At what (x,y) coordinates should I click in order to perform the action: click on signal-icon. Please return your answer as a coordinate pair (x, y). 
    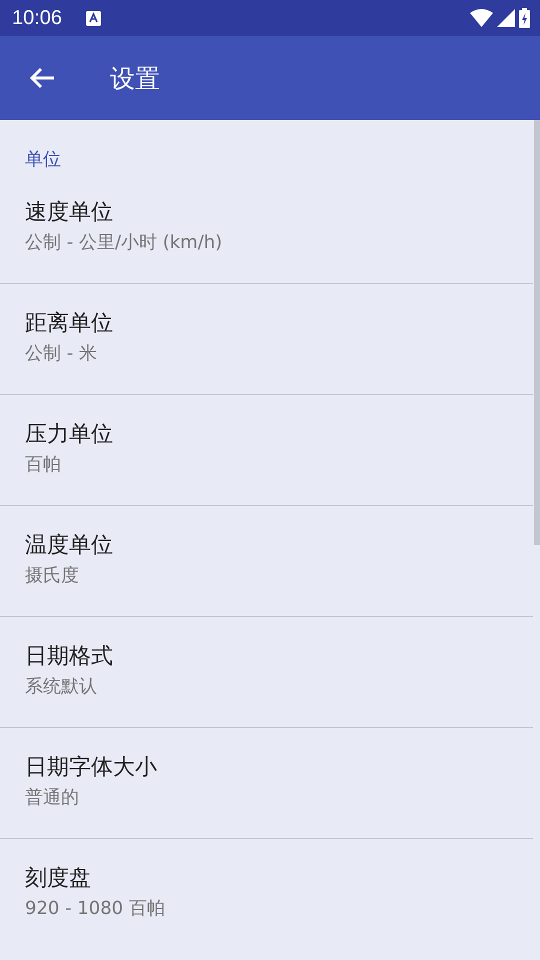
    Looking at the image, I should click on (506, 18).